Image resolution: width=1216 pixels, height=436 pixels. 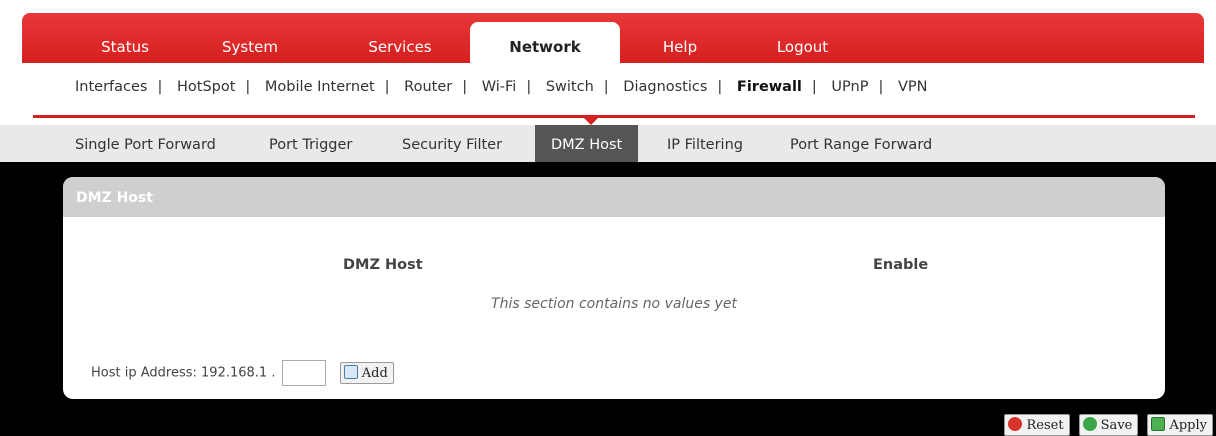 What do you see at coordinates (901, 265) in the screenshot?
I see `column-header-enable: Enable` at bounding box center [901, 265].